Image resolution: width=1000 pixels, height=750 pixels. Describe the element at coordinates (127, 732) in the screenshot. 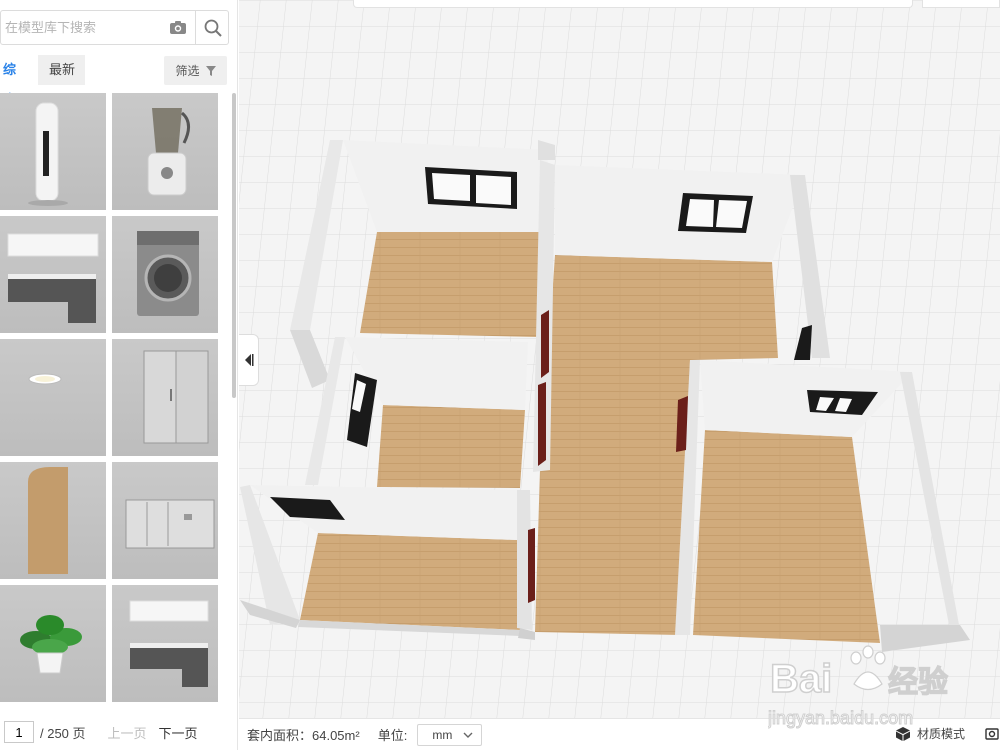

I see `prev-page-button: 上一页` at that location.